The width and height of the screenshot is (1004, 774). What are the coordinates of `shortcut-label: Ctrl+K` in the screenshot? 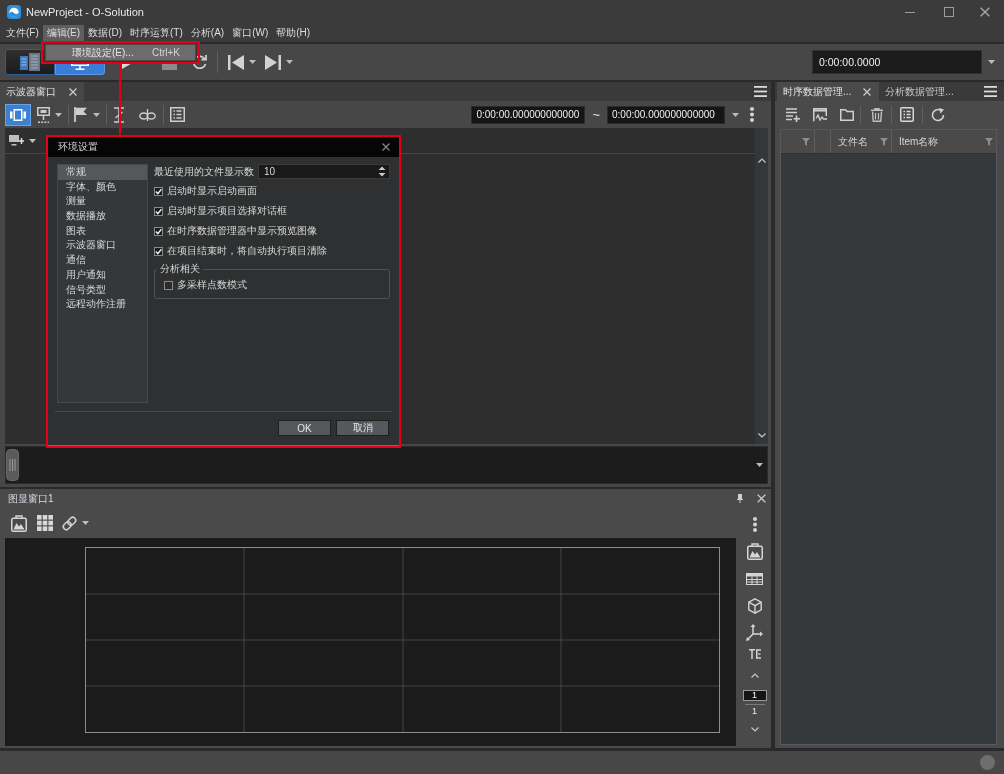 It's located at (165, 52).